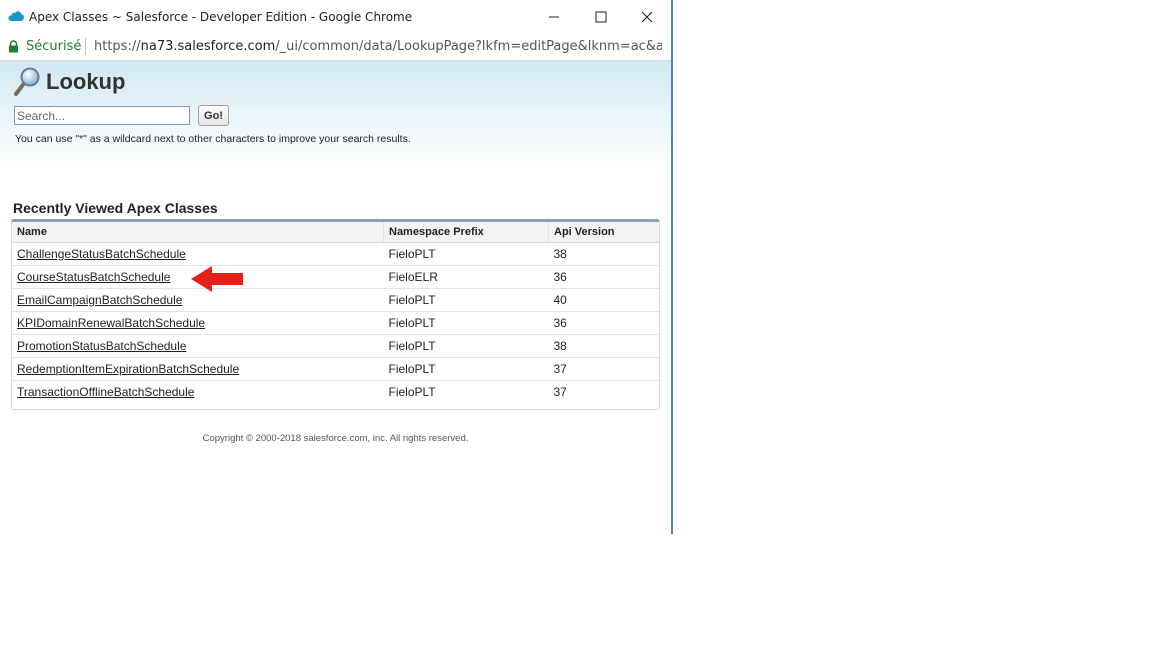 This screenshot has height=648, width=1152. I want to click on column-header-api-version: Api Version, so click(603, 232).